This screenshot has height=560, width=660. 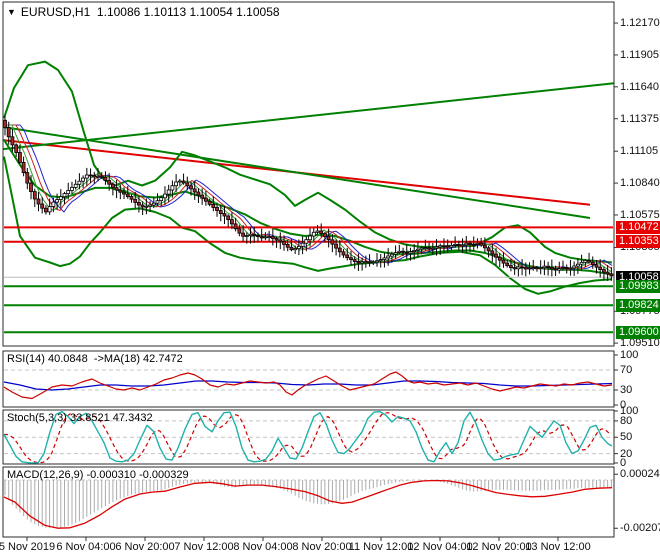 What do you see at coordinates (639, 151) in the screenshot?
I see `price-axis-tick-label: 1.11105` at bounding box center [639, 151].